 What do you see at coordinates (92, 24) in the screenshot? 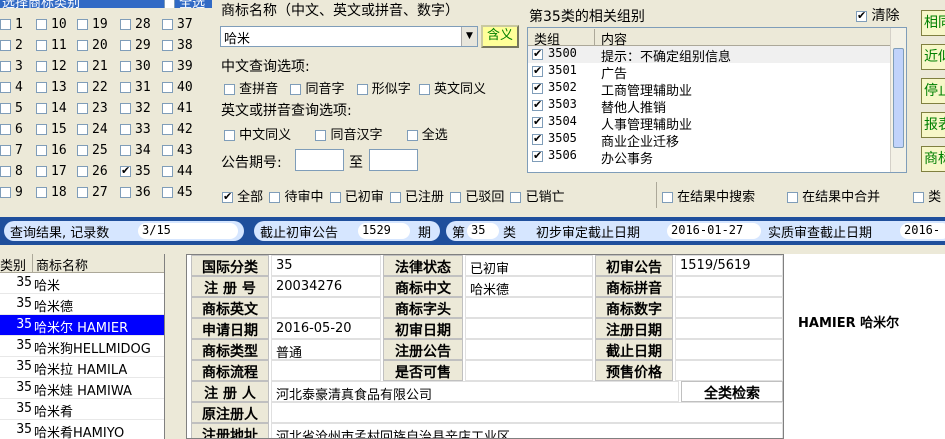
I see `class-checkbox-19: 19` at bounding box center [92, 24].